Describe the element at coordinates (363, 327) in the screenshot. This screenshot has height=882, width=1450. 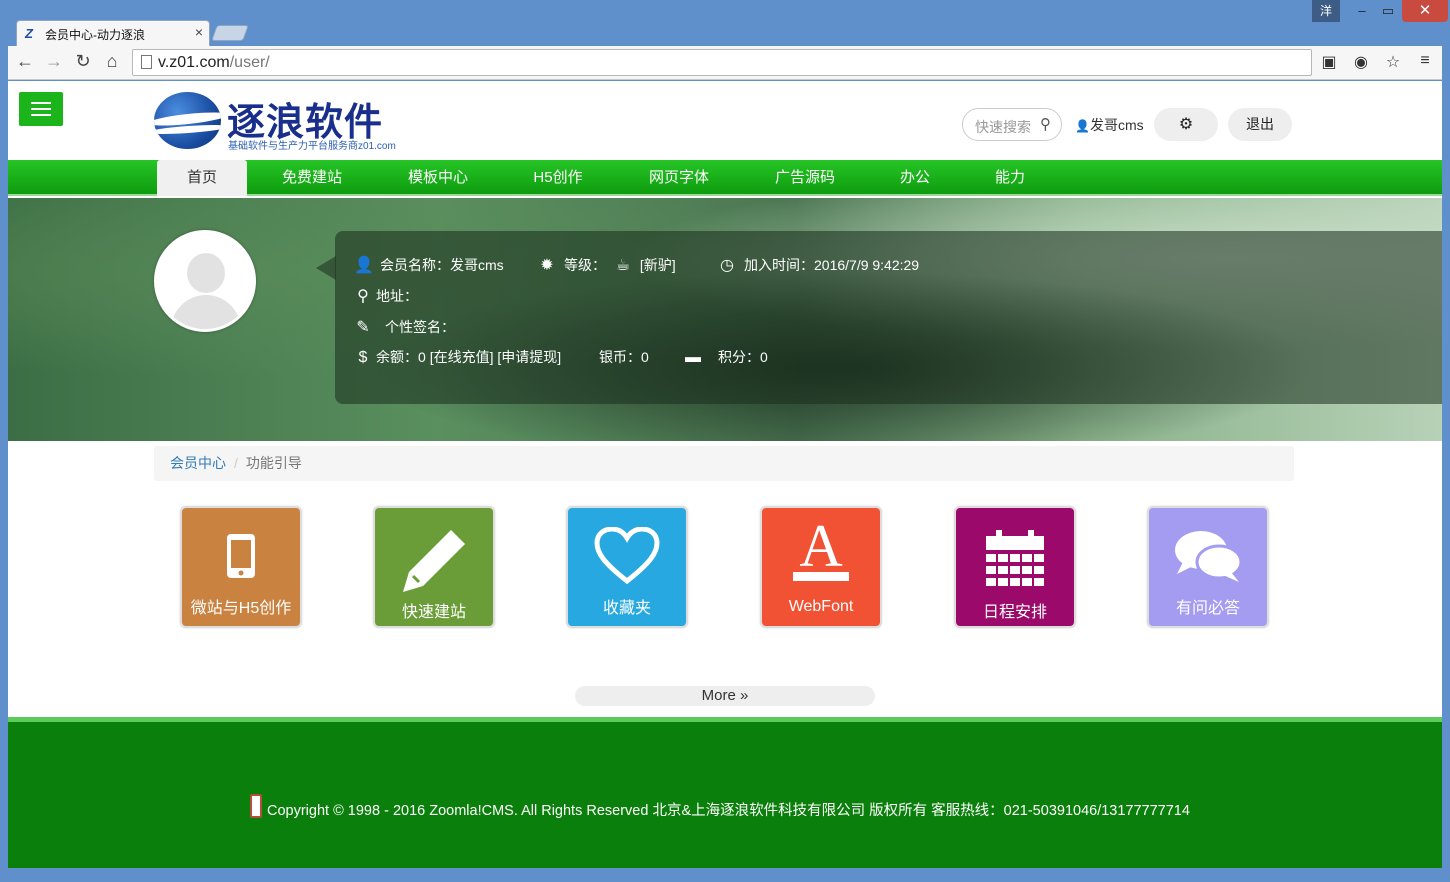
I see `edit-icon: ✎` at that location.